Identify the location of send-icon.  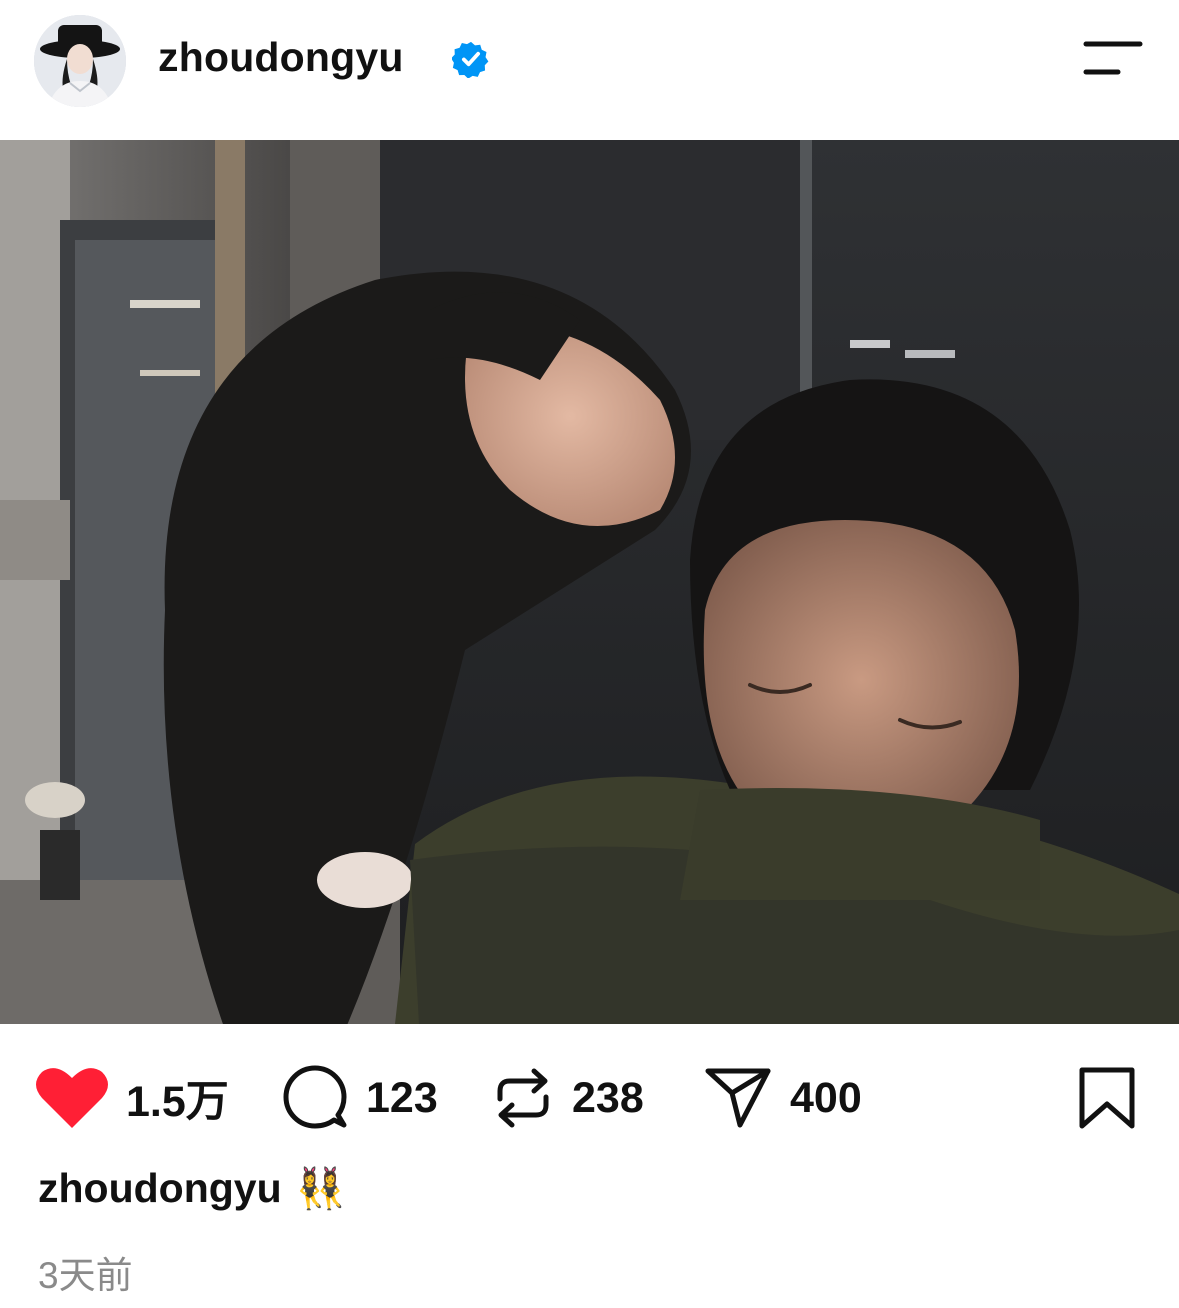
(738, 1098).